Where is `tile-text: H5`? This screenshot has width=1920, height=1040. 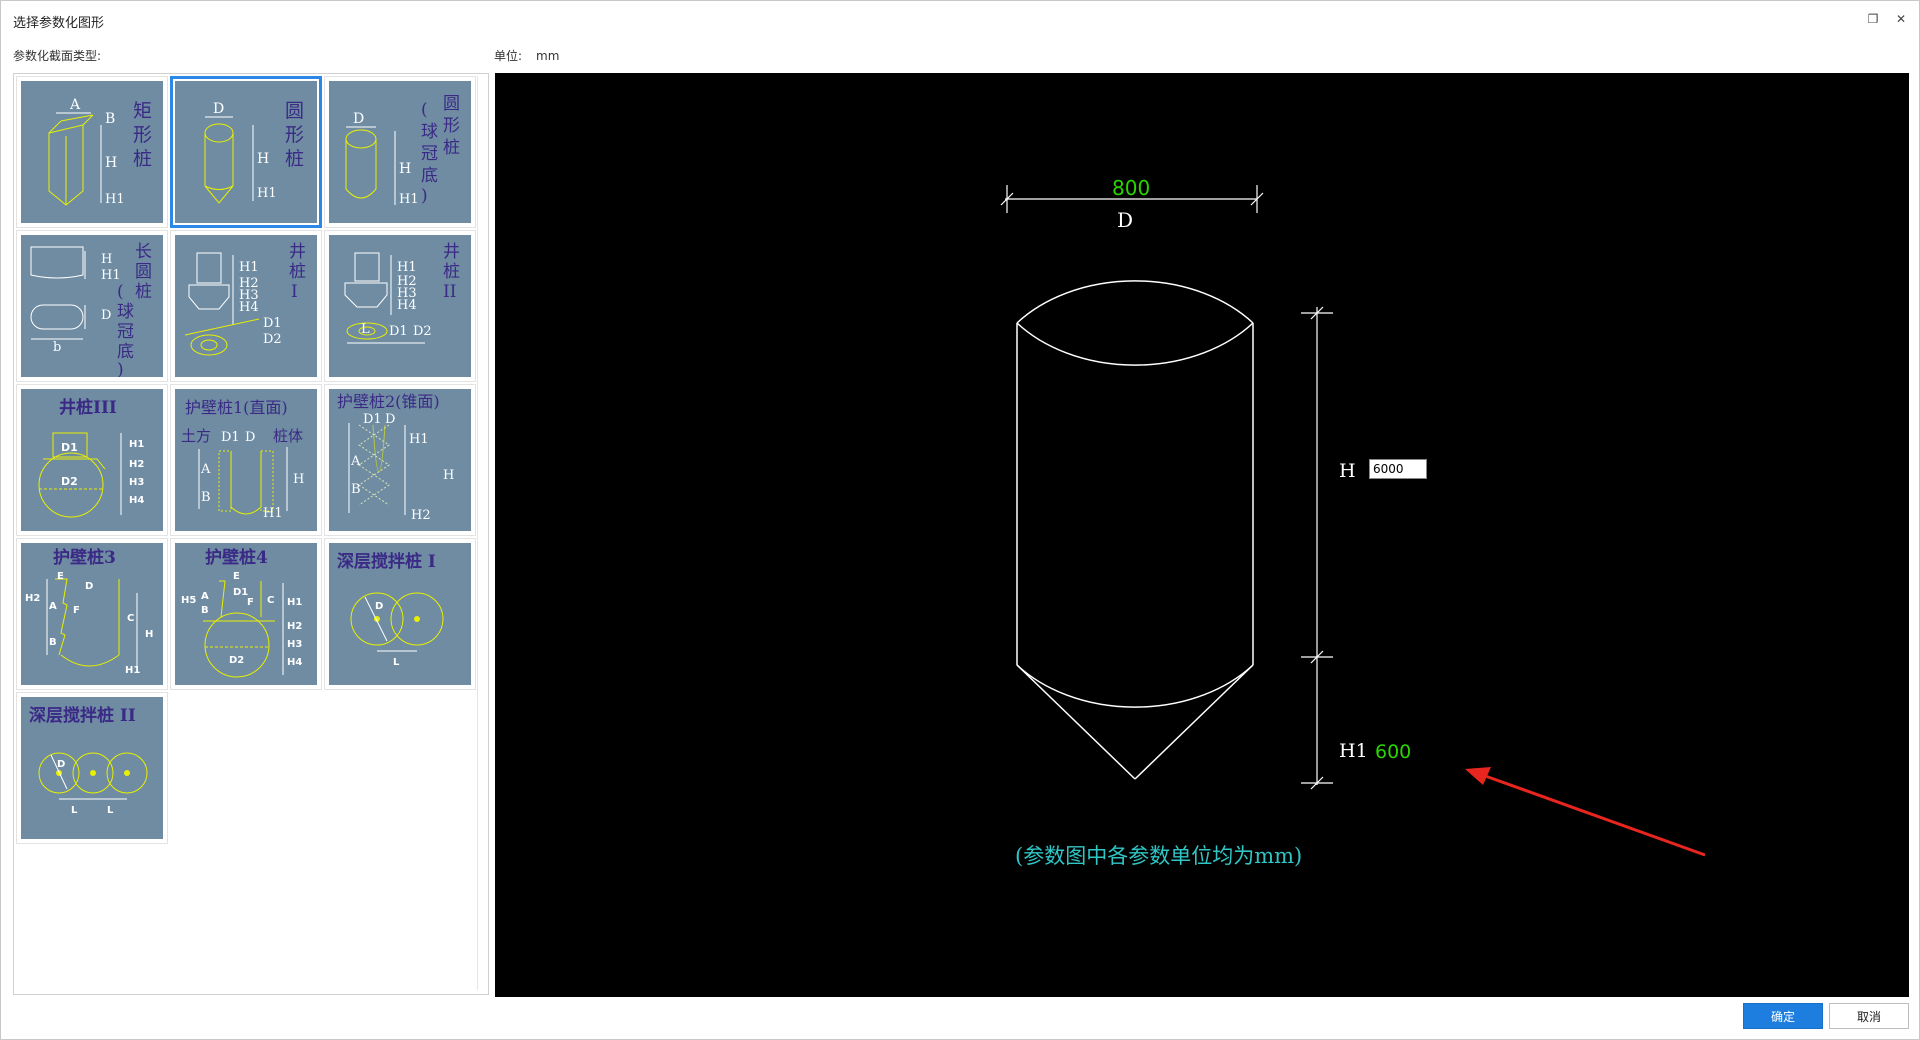 tile-text: H5 is located at coordinates (188, 600).